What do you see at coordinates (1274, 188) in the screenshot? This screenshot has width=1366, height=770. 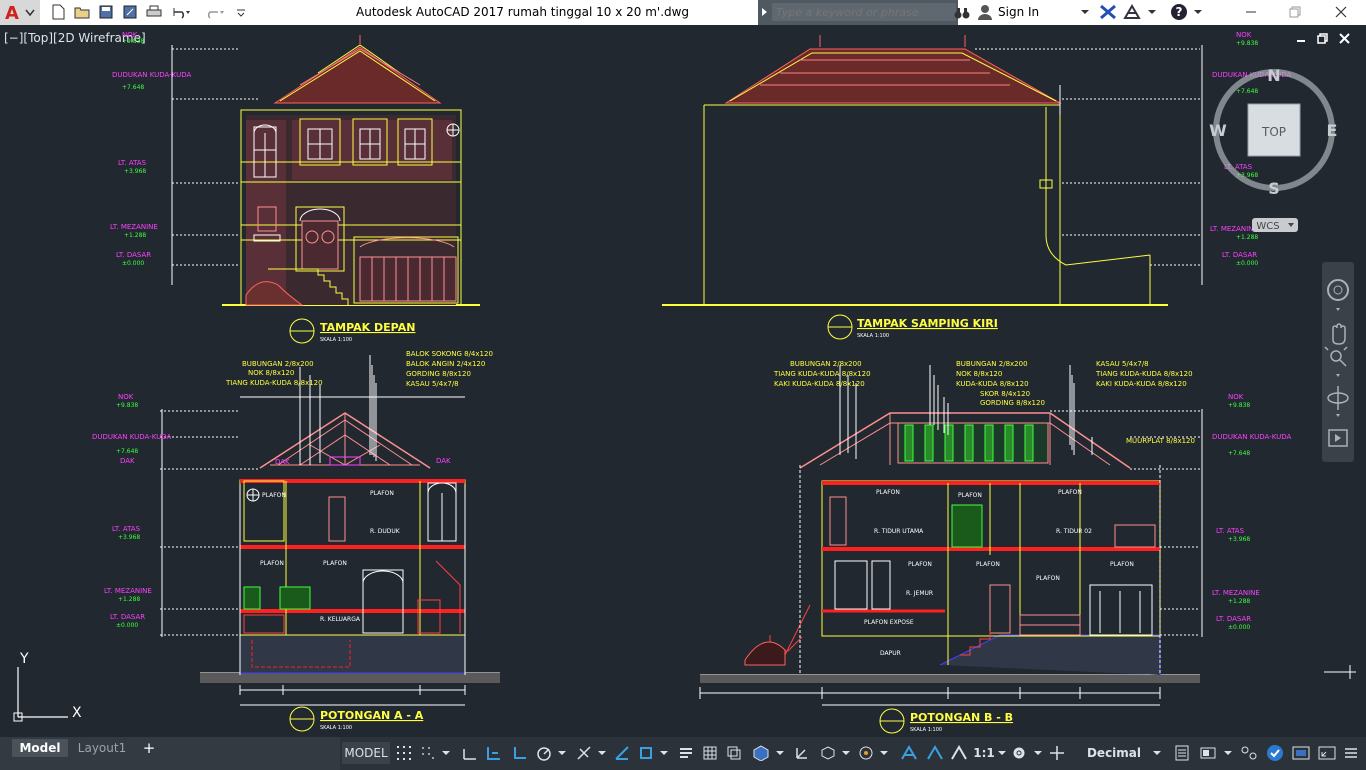 I see `compass-south: S` at bounding box center [1274, 188].